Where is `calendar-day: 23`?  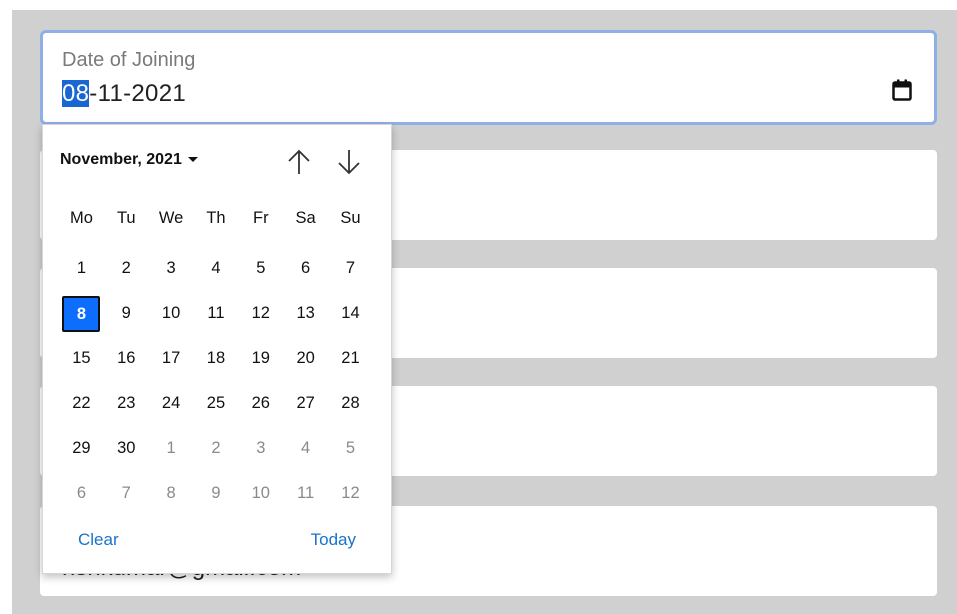
calendar-day: 23 is located at coordinates (126, 403).